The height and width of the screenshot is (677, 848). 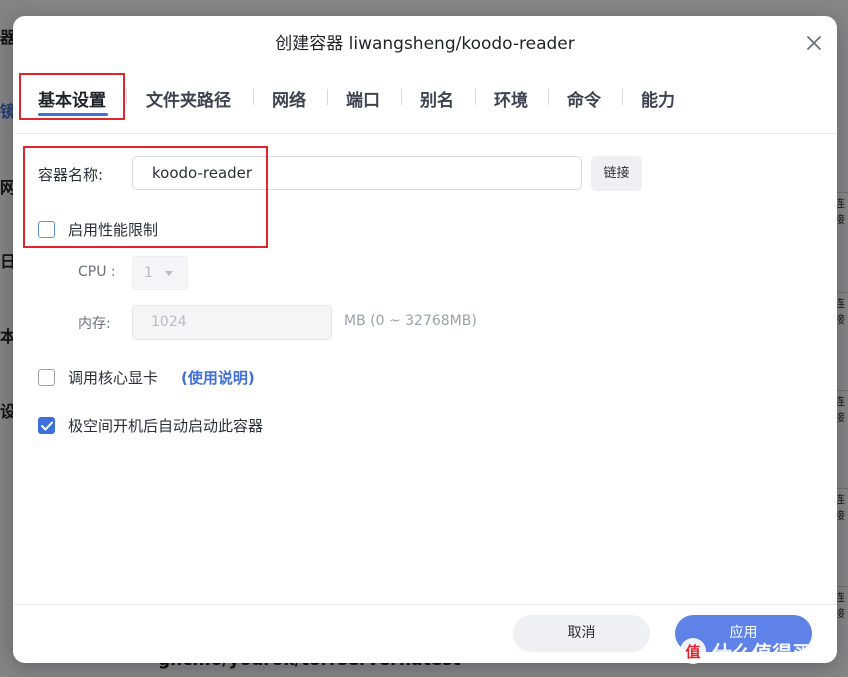 I want to click on tab-folder-path: 文件夹路径, so click(x=188, y=100).